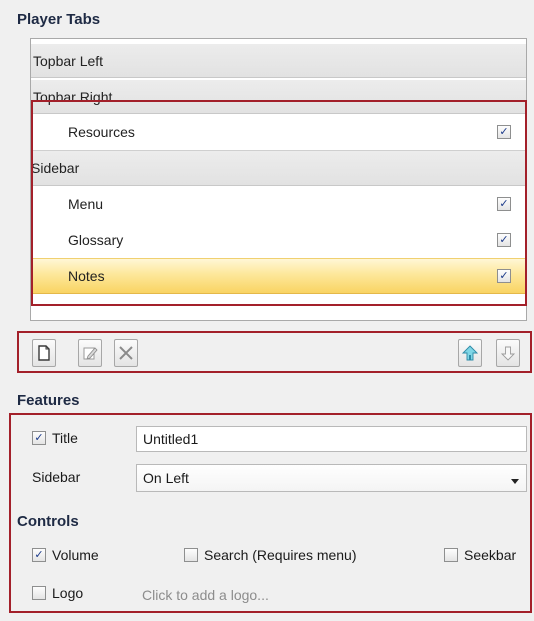 This screenshot has height=621, width=534. I want to click on group-label: Topbar Left, so click(68, 60).